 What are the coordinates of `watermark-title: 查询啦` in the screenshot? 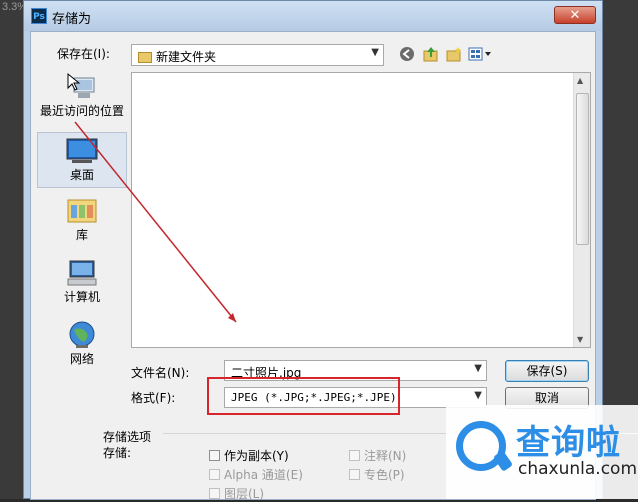 It's located at (568, 443).